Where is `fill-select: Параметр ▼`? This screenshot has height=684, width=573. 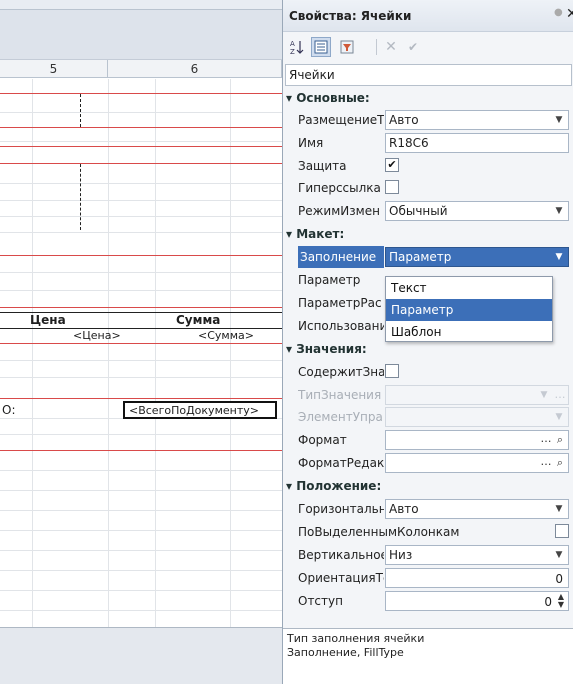 fill-select: Параметр ▼ is located at coordinates (477, 257).